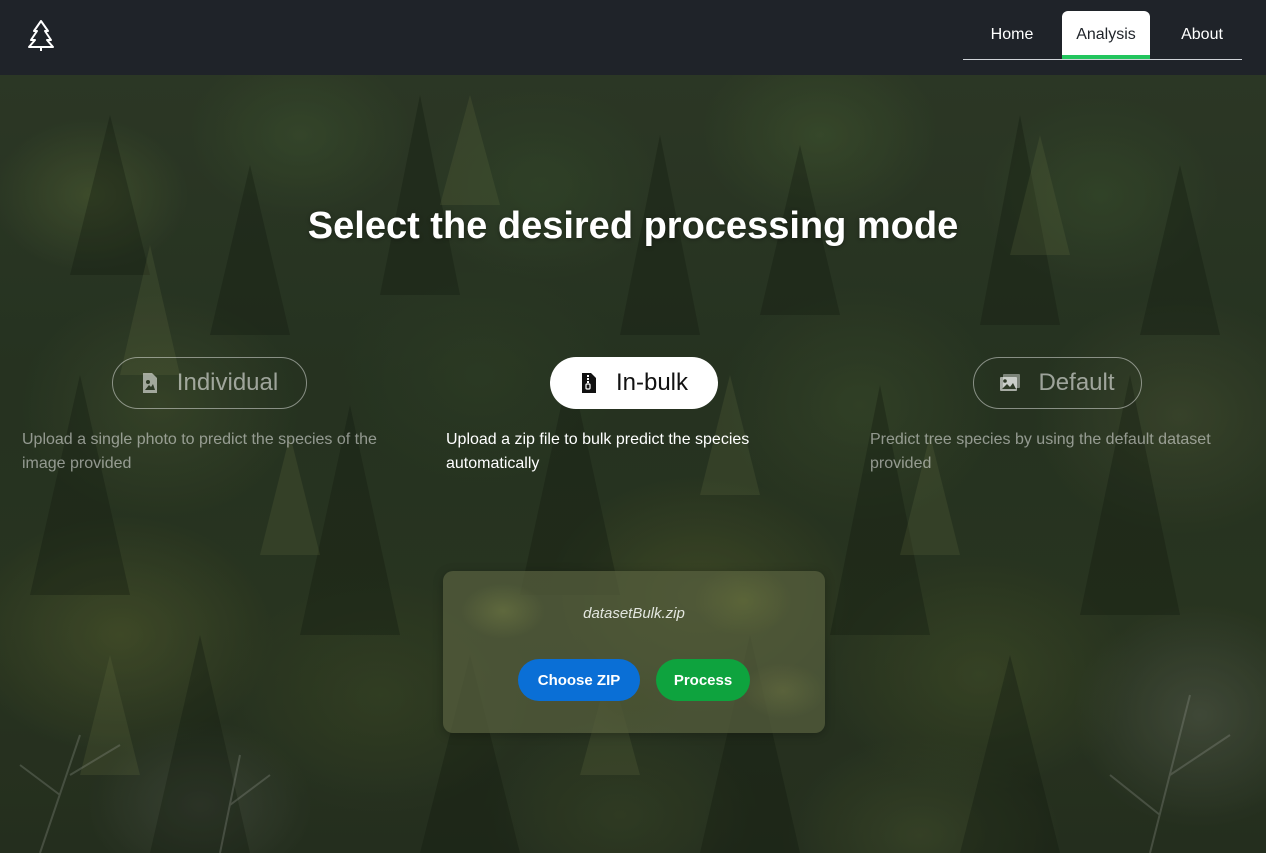 This screenshot has height=853, width=1266. I want to click on process-button: Process, so click(703, 680).